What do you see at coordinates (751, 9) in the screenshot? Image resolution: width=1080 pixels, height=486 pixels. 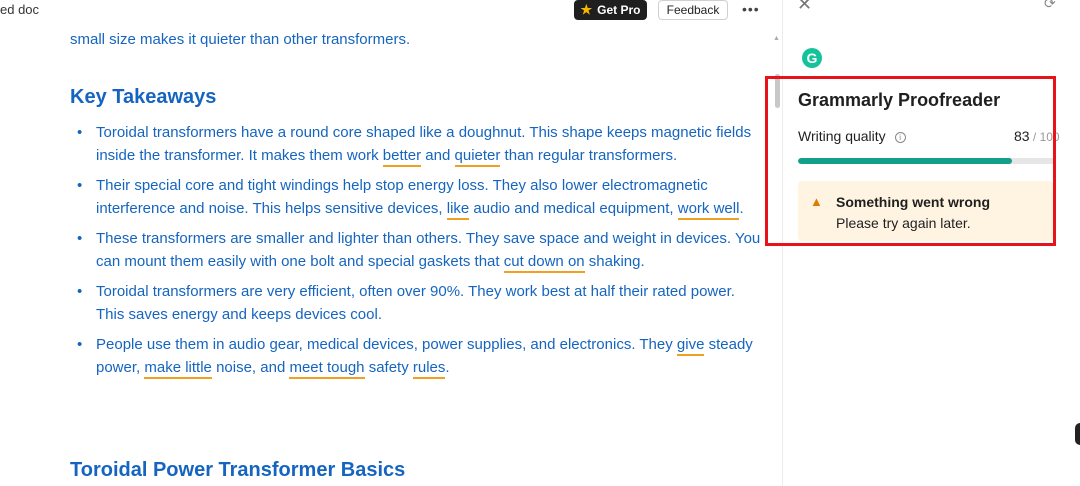 I see `more-options-icon: •••` at bounding box center [751, 9].